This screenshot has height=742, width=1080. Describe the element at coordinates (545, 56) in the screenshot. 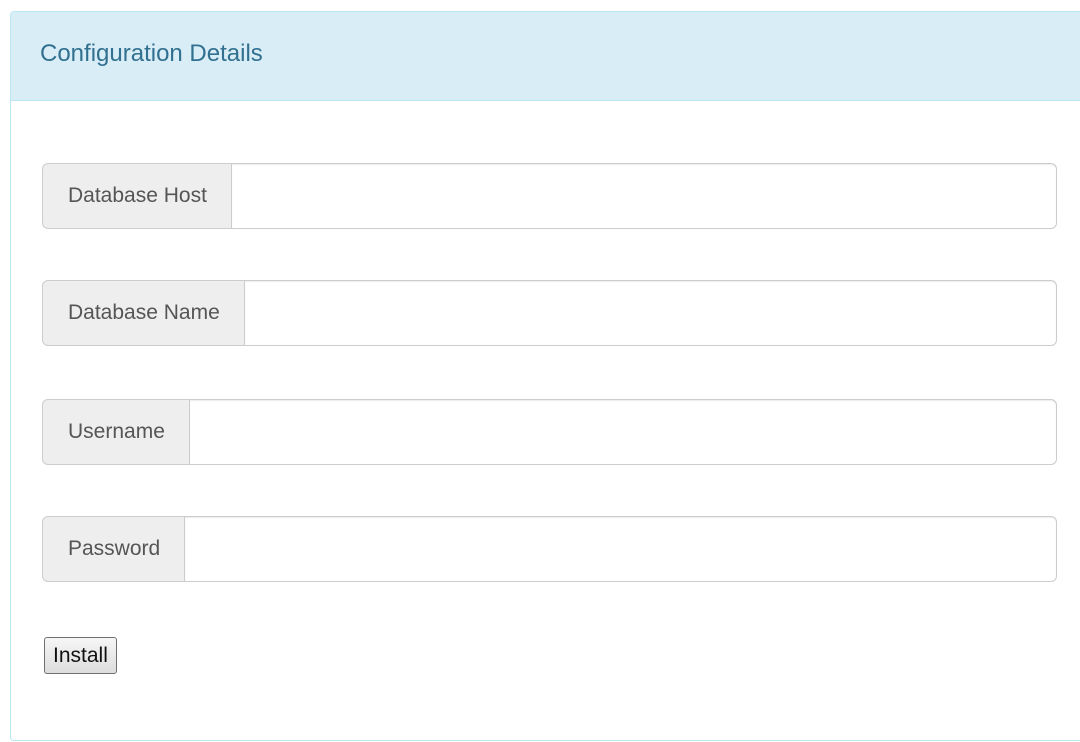

I see `panel-heading: Configuration Details` at that location.